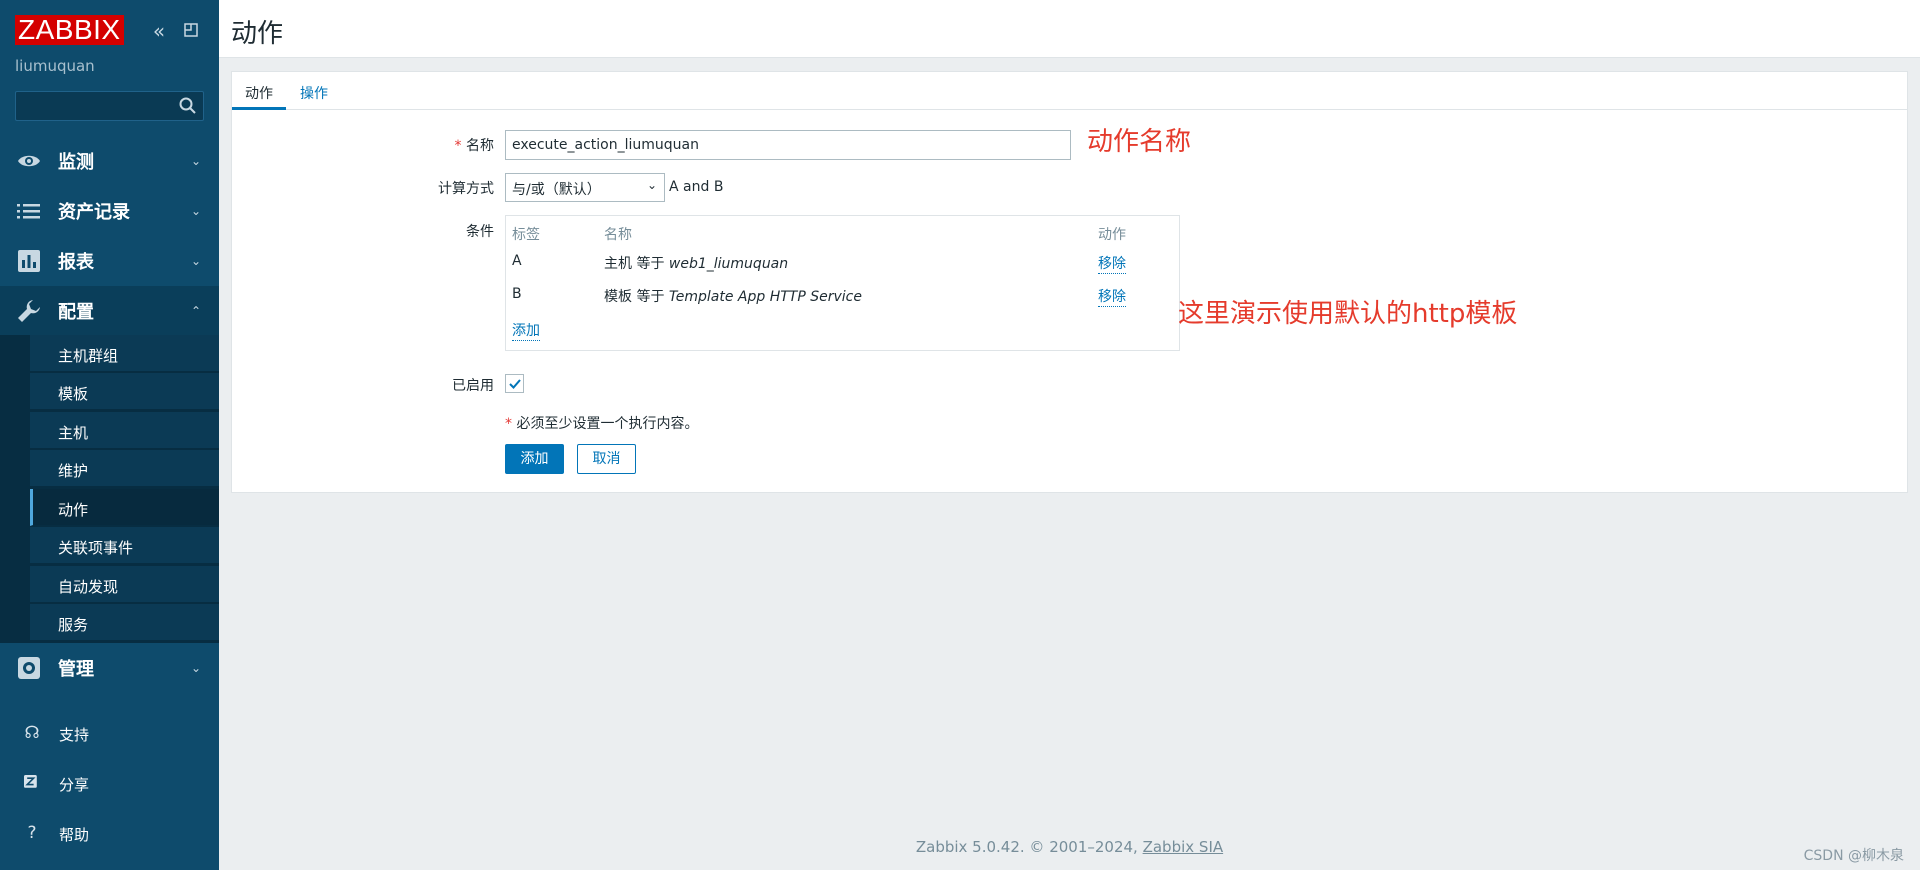  I want to click on list-icon, so click(28, 211).